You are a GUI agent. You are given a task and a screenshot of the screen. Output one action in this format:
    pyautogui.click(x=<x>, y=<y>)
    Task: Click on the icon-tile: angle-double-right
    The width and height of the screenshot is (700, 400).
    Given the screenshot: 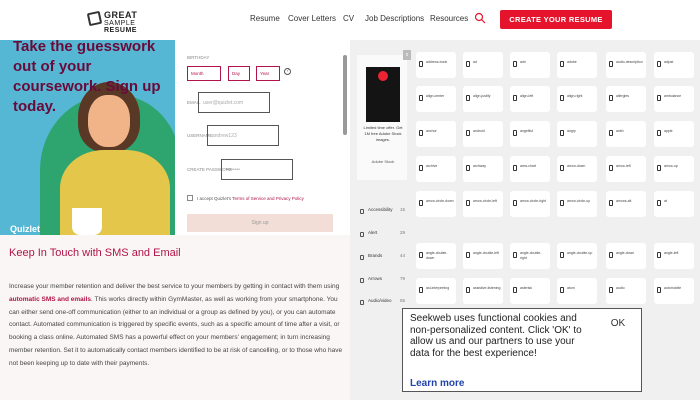 What is the action you would take?
    pyautogui.click(x=530, y=256)
    